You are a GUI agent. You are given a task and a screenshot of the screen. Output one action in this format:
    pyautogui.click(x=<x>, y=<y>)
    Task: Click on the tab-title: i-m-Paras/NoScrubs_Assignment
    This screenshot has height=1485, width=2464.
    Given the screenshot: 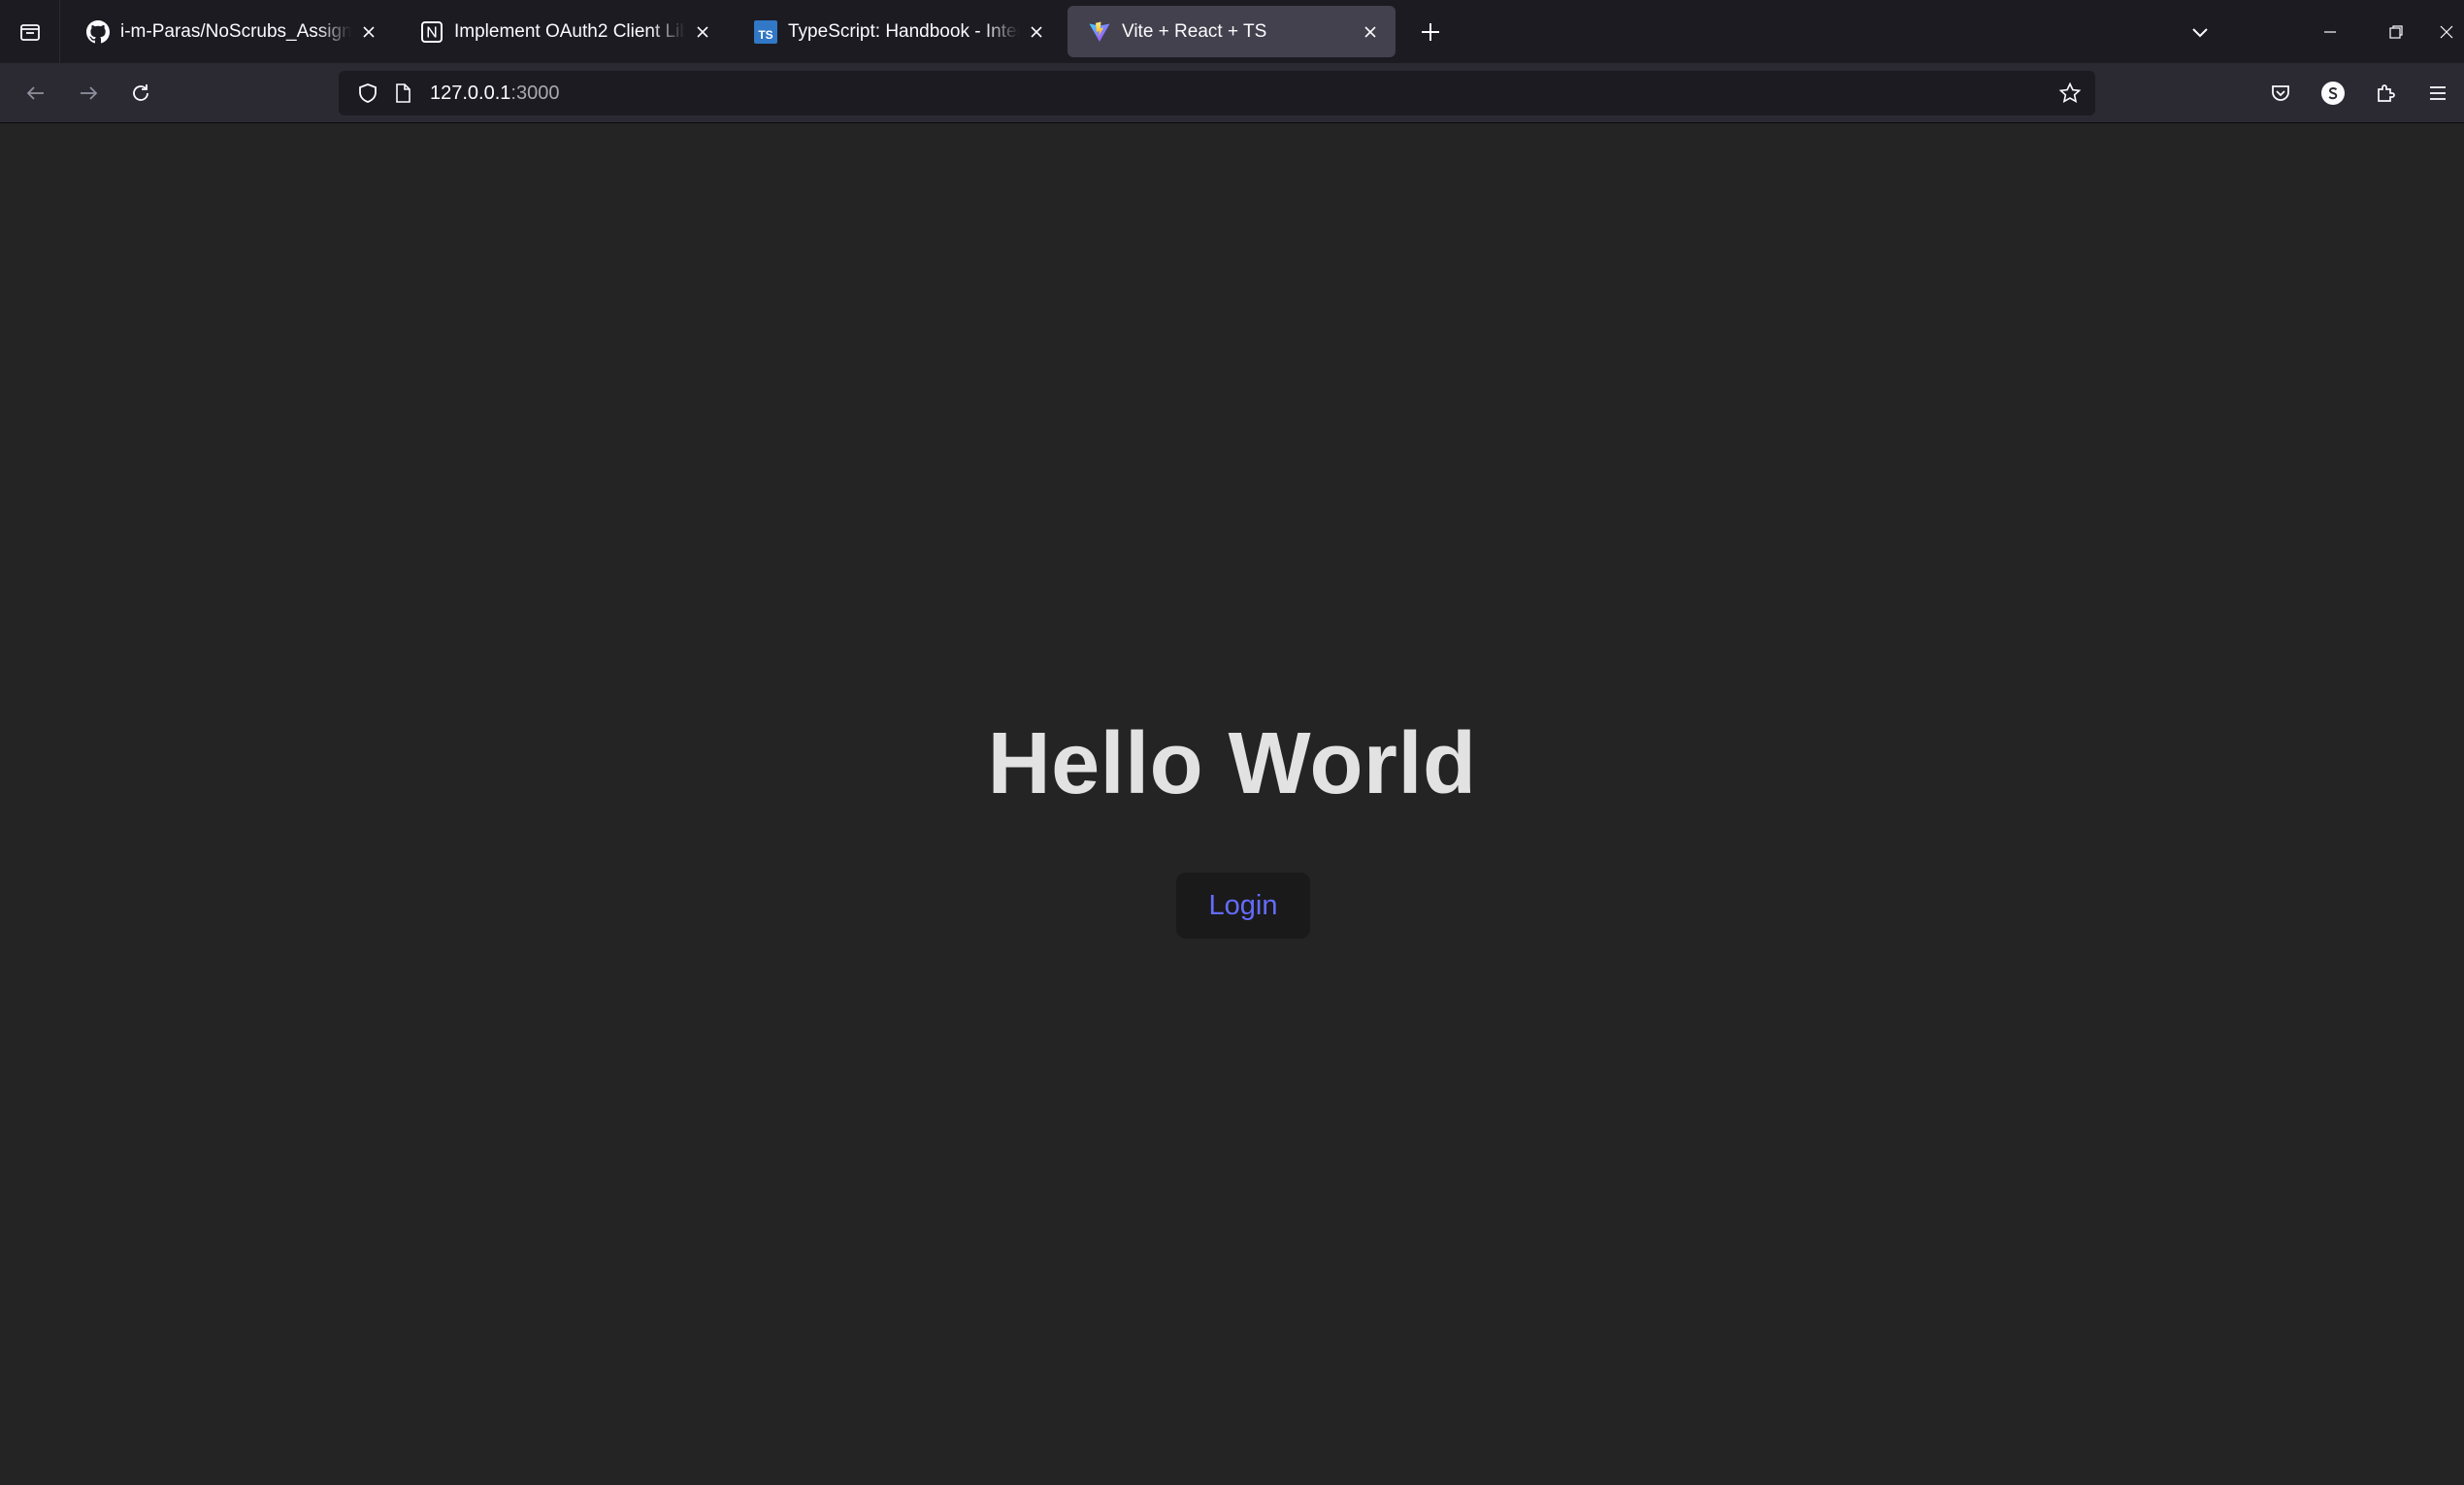 What is the action you would take?
    pyautogui.click(x=235, y=31)
    